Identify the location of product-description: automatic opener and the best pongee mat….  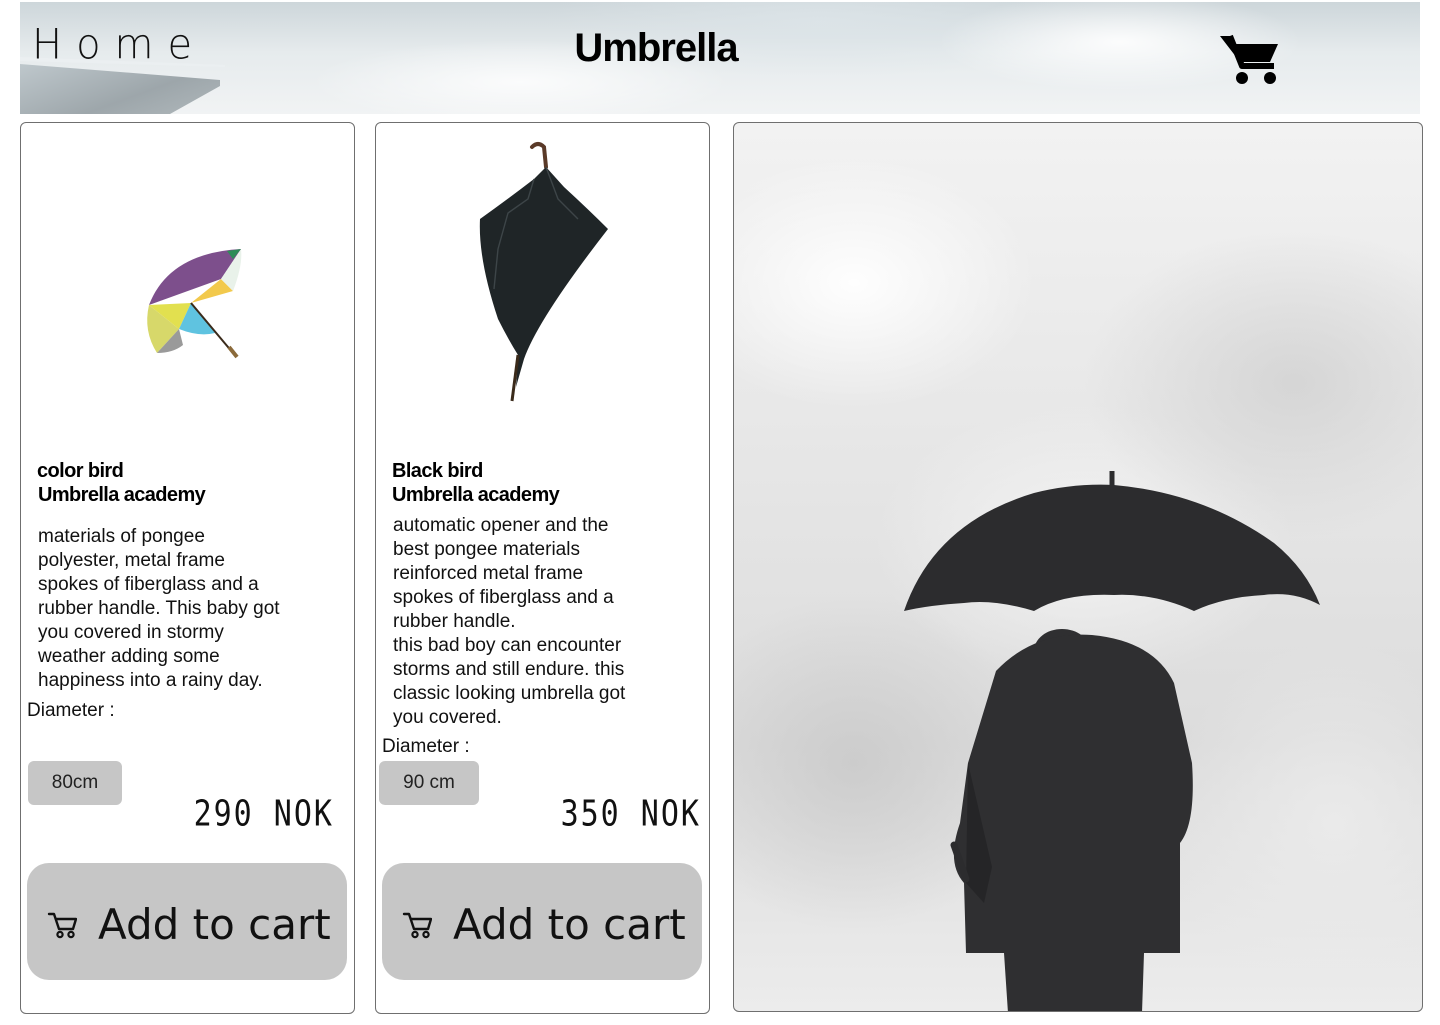
(509, 621).